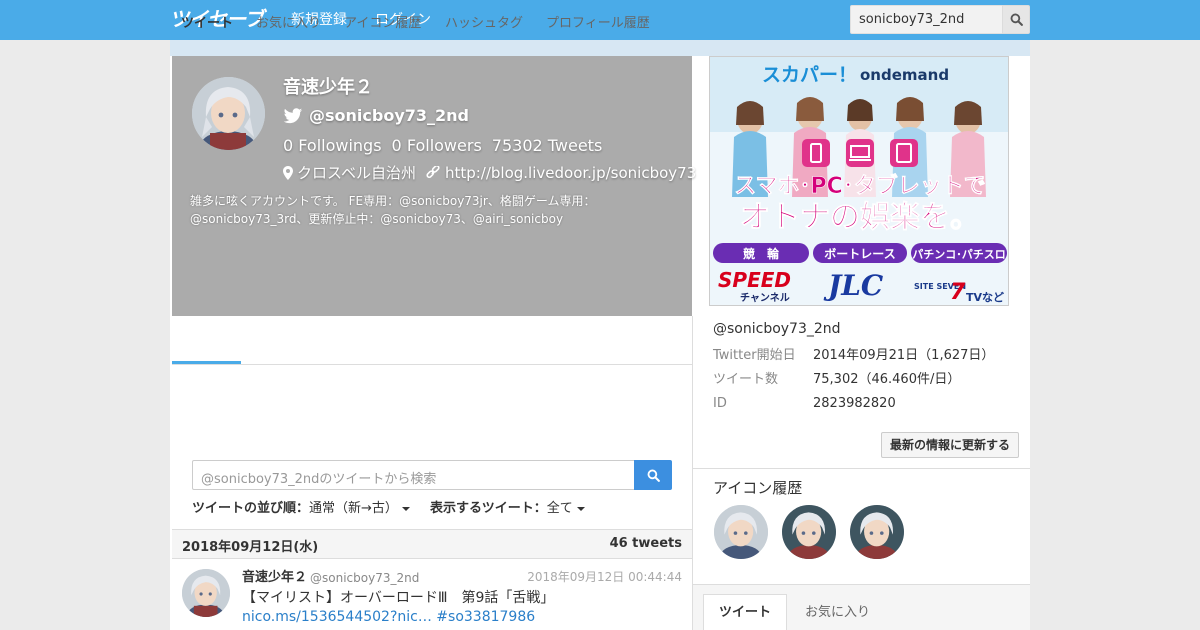 The height and width of the screenshot is (630, 1200). What do you see at coordinates (288, 24) in the screenshot?
I see `tab-favorites: お気に入り` at bounding box center [288, 24].